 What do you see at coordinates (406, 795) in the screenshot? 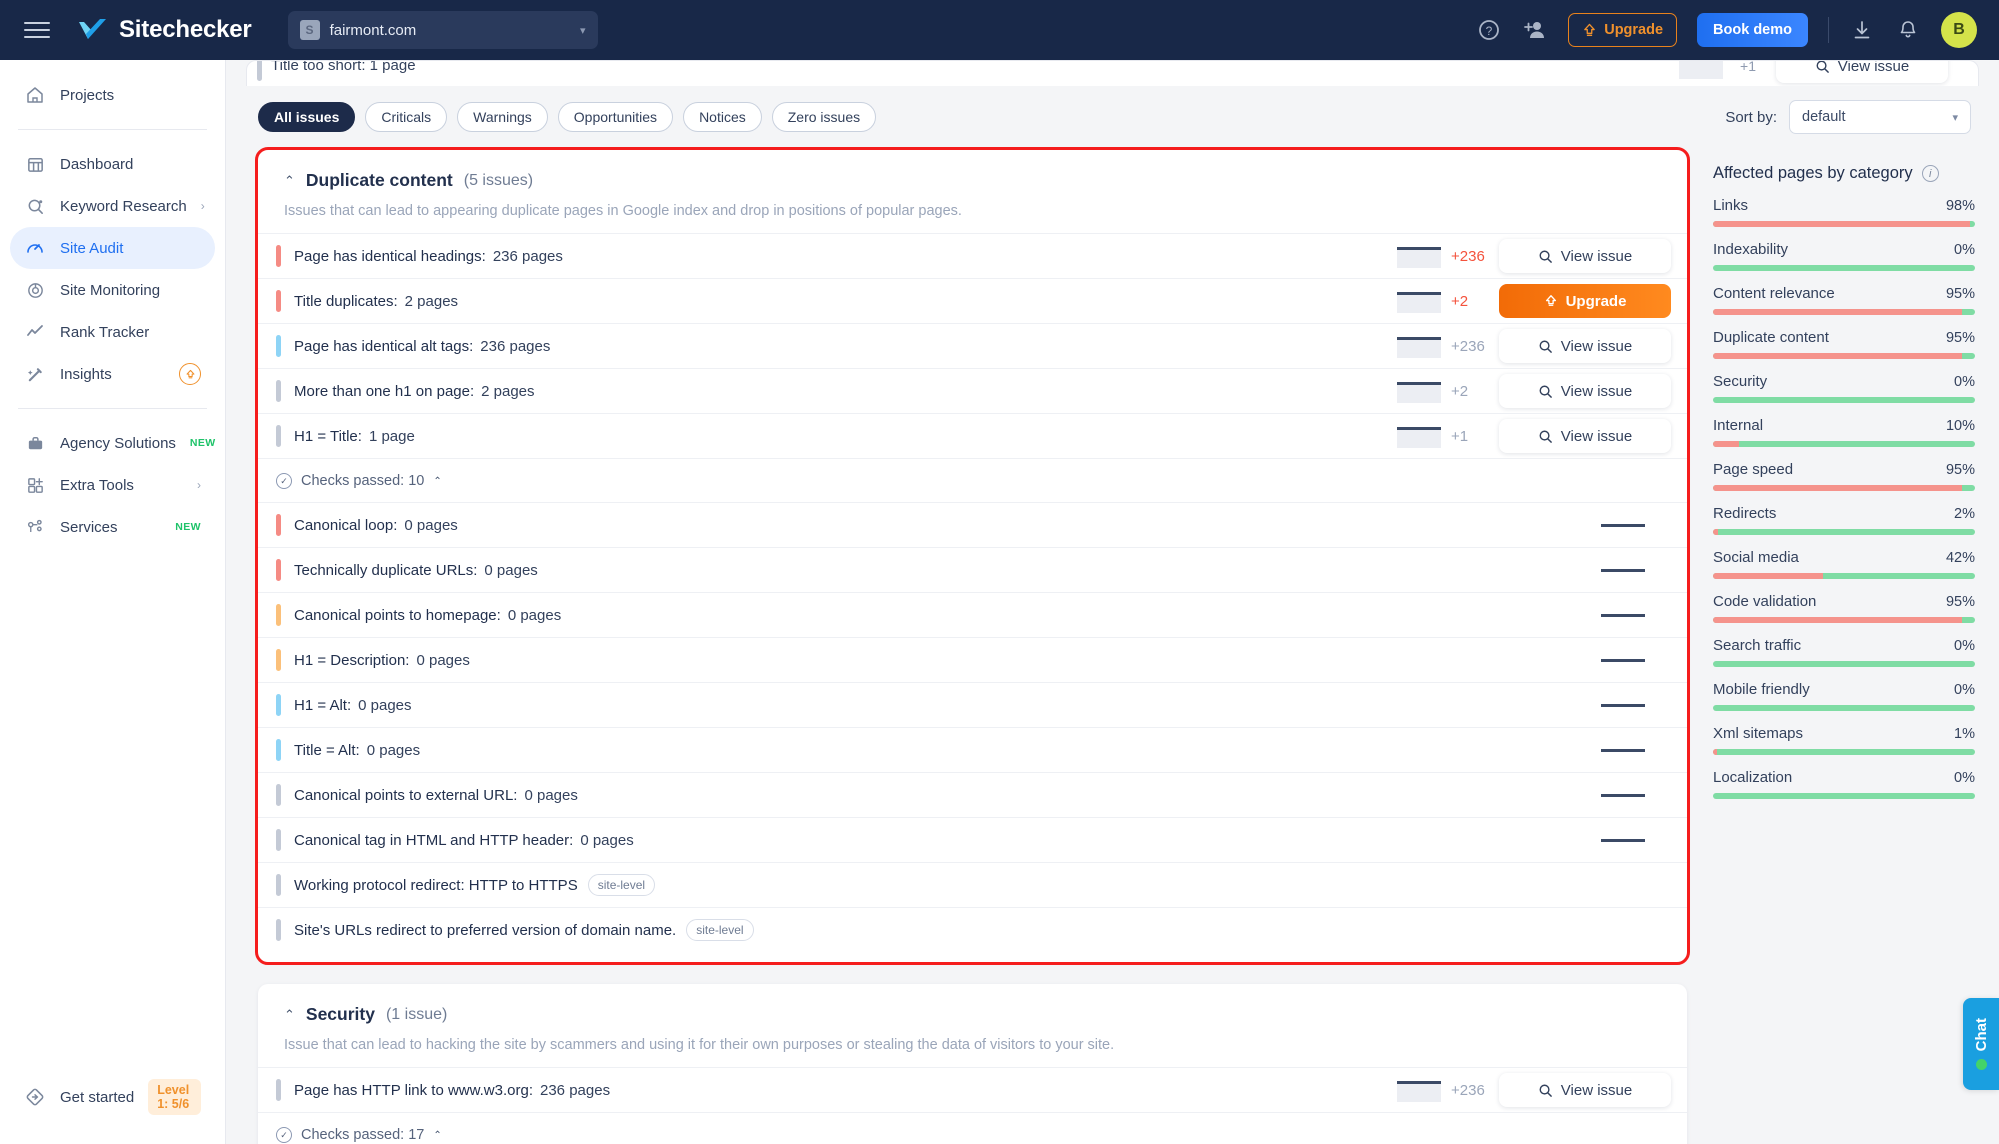
I see `check-label: Canonical points to external URL:` at bounding box center [406, 795].